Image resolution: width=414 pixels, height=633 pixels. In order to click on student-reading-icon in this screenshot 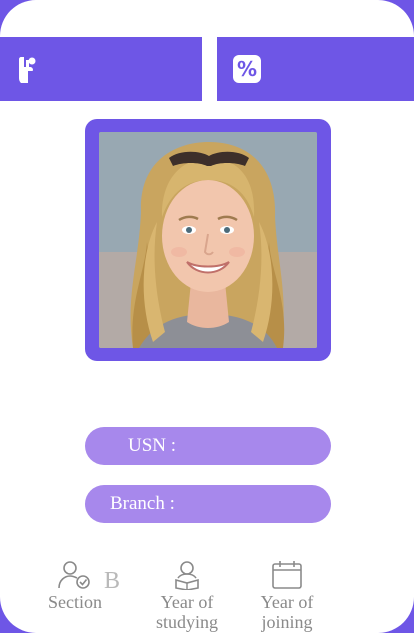, I will do `click(187, 575)`.